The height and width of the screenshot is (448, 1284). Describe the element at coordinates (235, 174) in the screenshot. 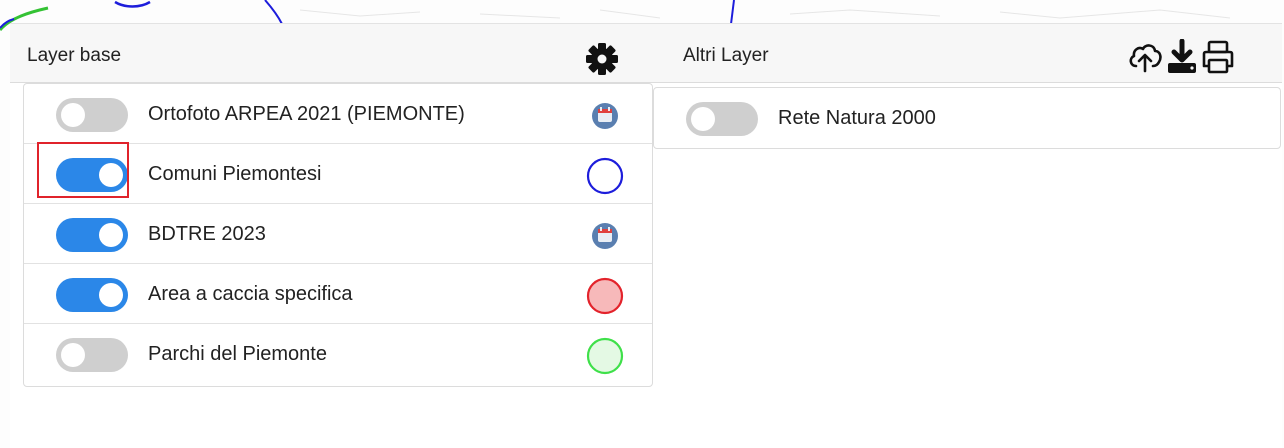

I see `layer-label: Comuni Piemontesi` at that location.